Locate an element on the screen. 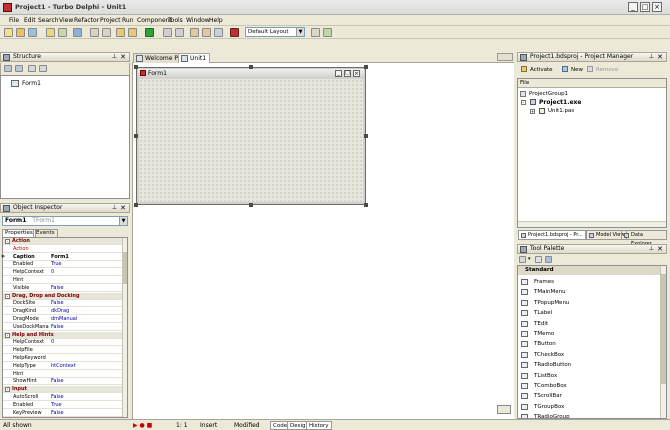 The width and height of the screenshot is (670, 430). palette-item: TButton is located at coordinates (588, 344).